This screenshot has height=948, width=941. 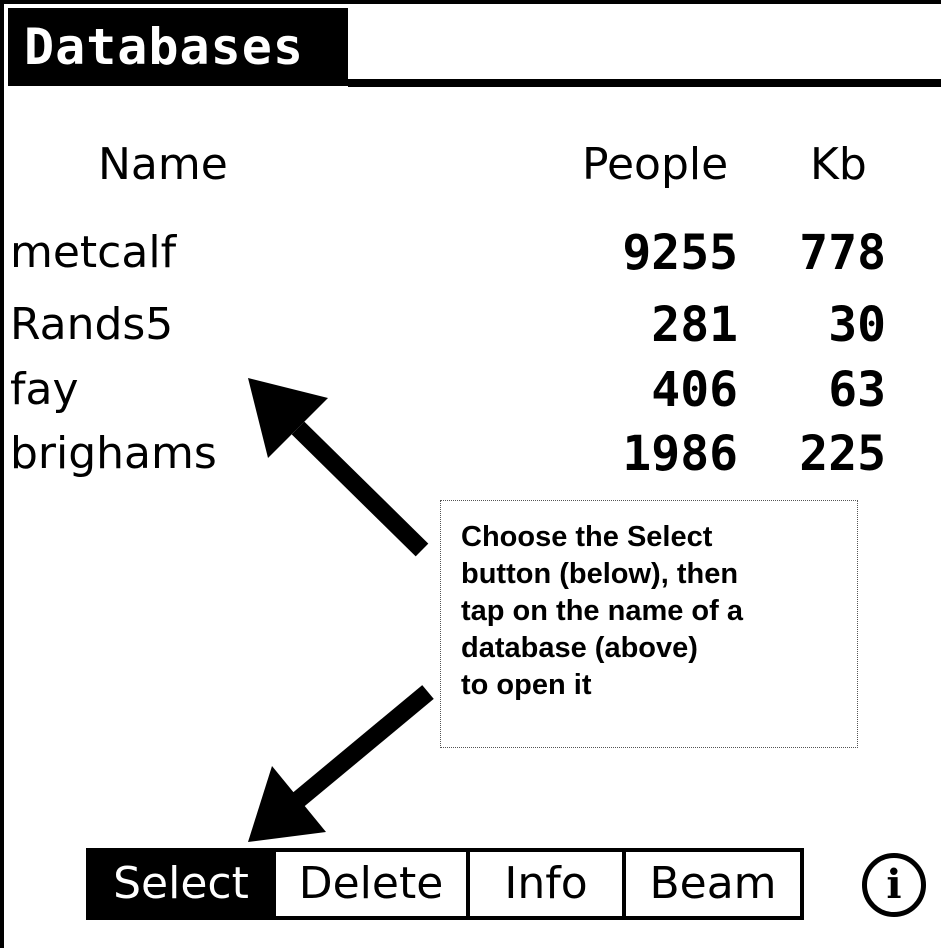 What do you see at coordinates (587, 537) in the screenshot?
I see `callout-line: Choose the Select` at bounding box center [587, 537].